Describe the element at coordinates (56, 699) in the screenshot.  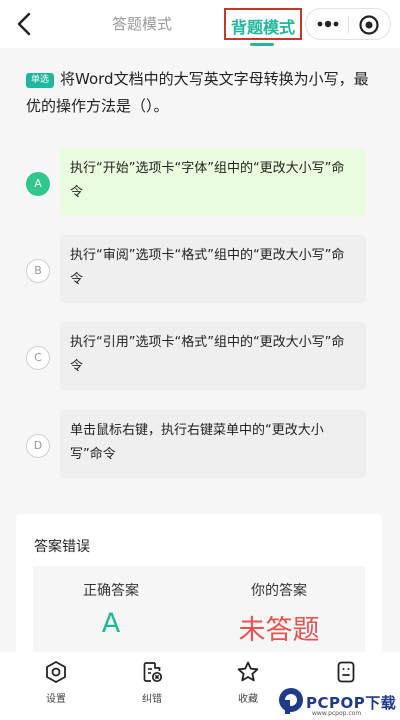
I see `settings-label: 设置` at that location.